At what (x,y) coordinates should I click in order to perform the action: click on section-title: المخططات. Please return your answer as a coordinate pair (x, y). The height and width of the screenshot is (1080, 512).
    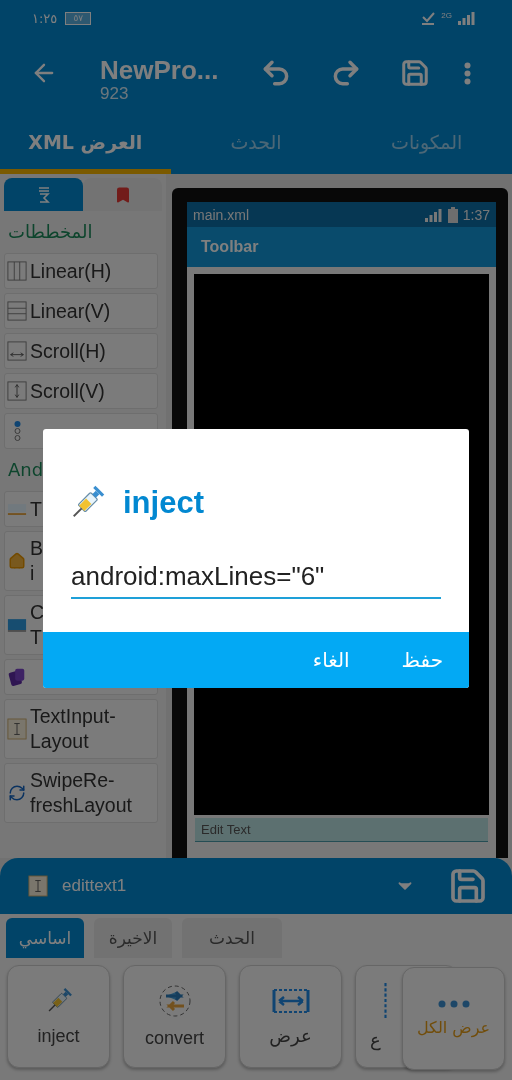
    Looking at the image, I should click on (50, 232).